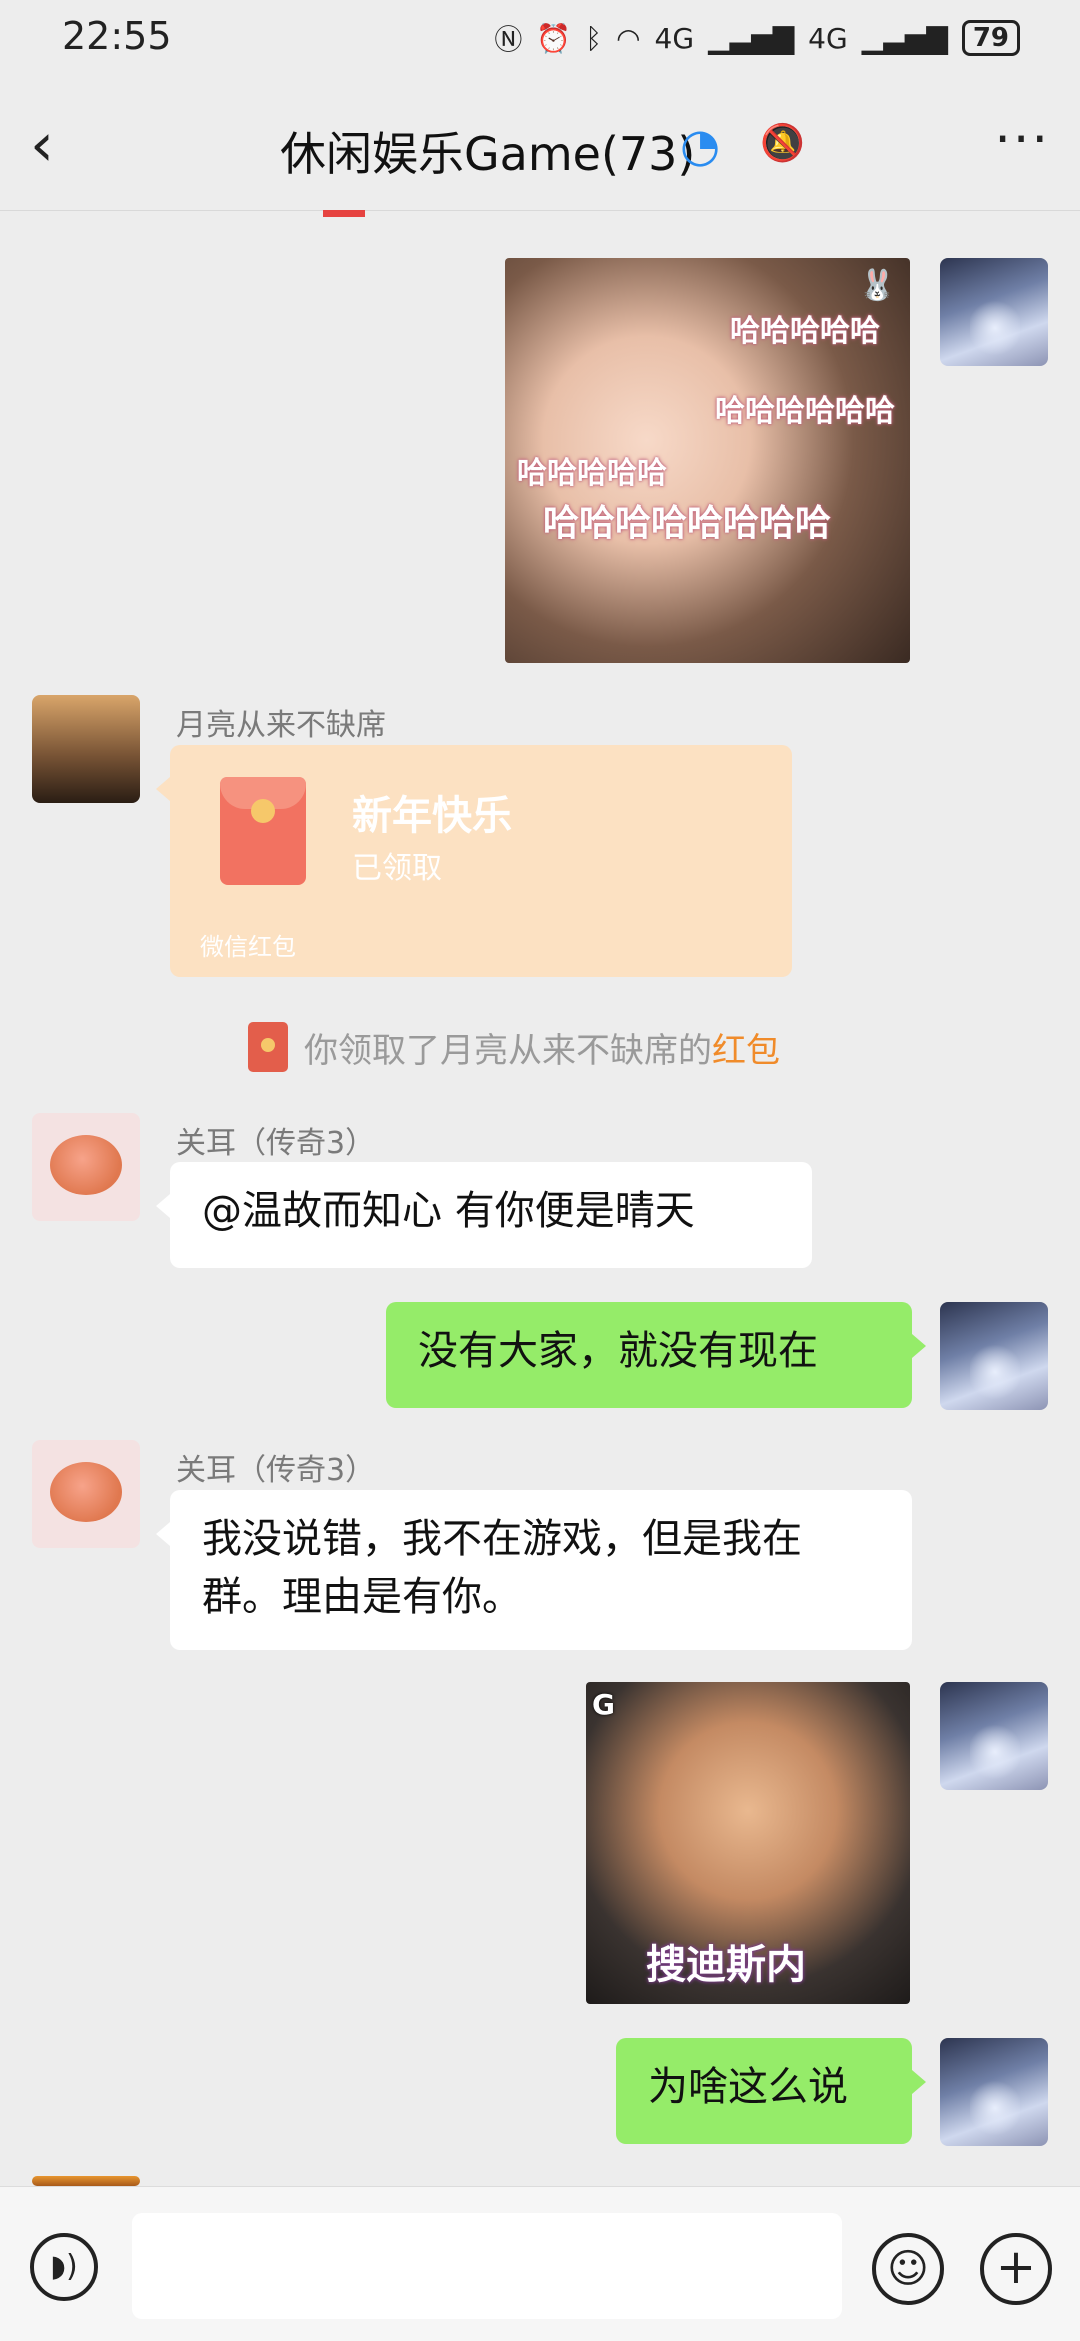 The height and width of the screenshot is (2341, 1080). I want to click on chat-header: ‹ 休闲娱乐Game(73) ◔ 🔕 ···, so click(540, 145).